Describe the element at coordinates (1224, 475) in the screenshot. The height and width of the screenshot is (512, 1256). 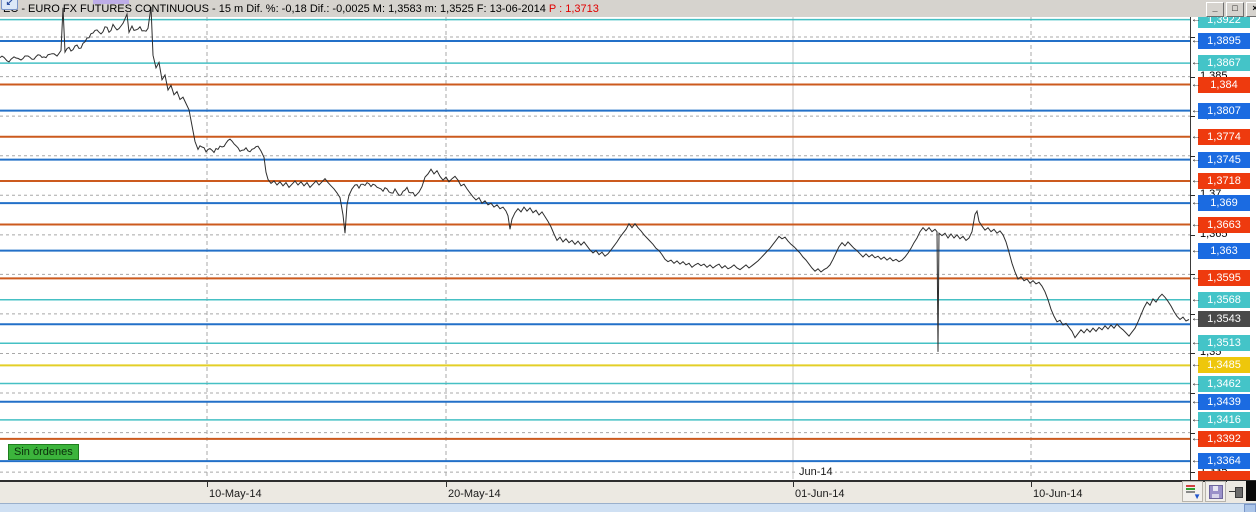
I see `price-level-label` at that location.